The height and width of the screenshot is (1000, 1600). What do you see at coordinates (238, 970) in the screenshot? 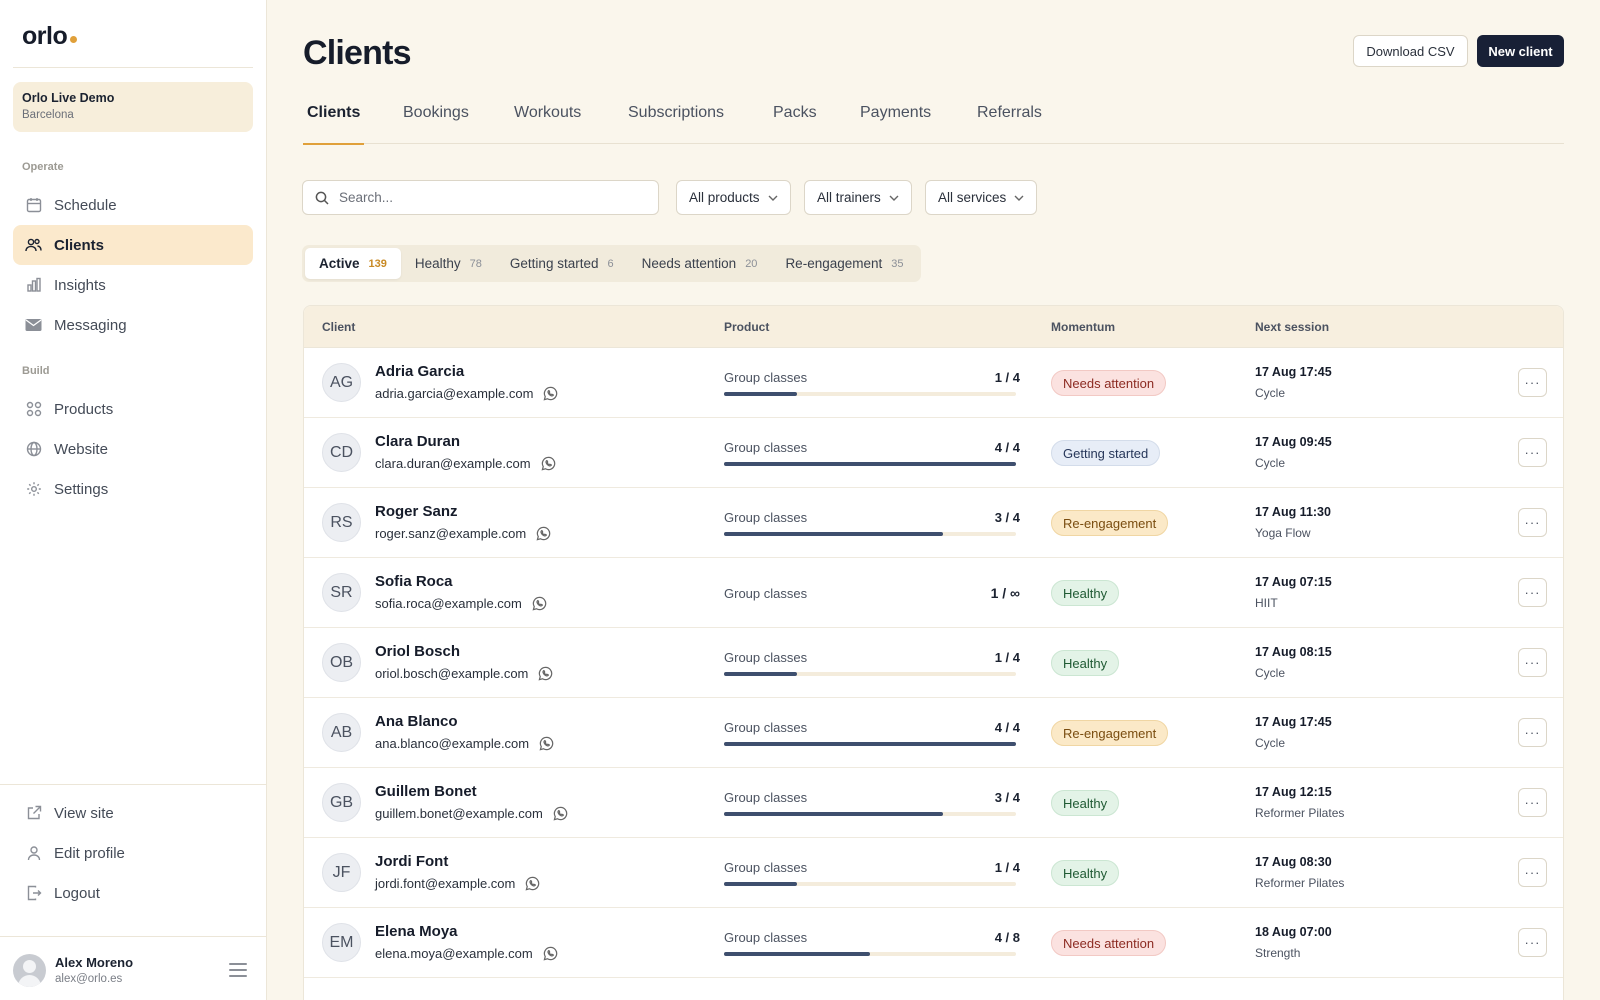
I see `hamburger-menu-icon` at bounding box center [238, 970].